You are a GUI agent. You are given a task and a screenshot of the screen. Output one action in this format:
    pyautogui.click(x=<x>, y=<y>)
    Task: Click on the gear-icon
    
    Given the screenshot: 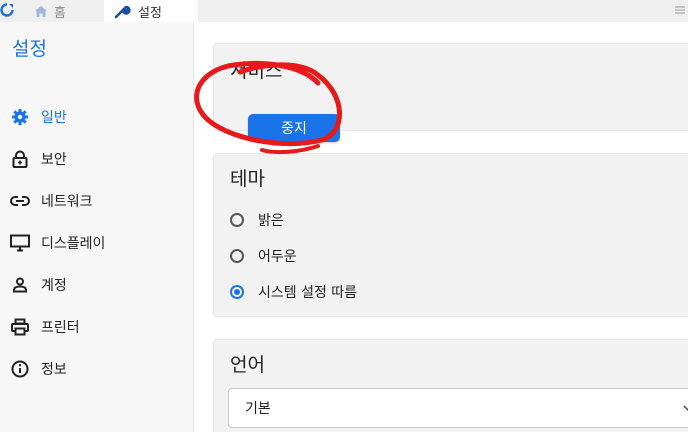 What is the action you would take?
    pyautogui.click(x=20, y=117)
    